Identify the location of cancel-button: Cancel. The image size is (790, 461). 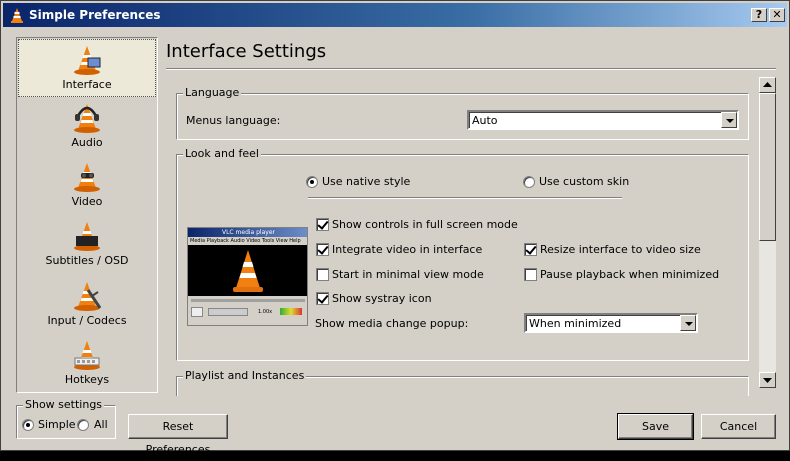
(738, 426).